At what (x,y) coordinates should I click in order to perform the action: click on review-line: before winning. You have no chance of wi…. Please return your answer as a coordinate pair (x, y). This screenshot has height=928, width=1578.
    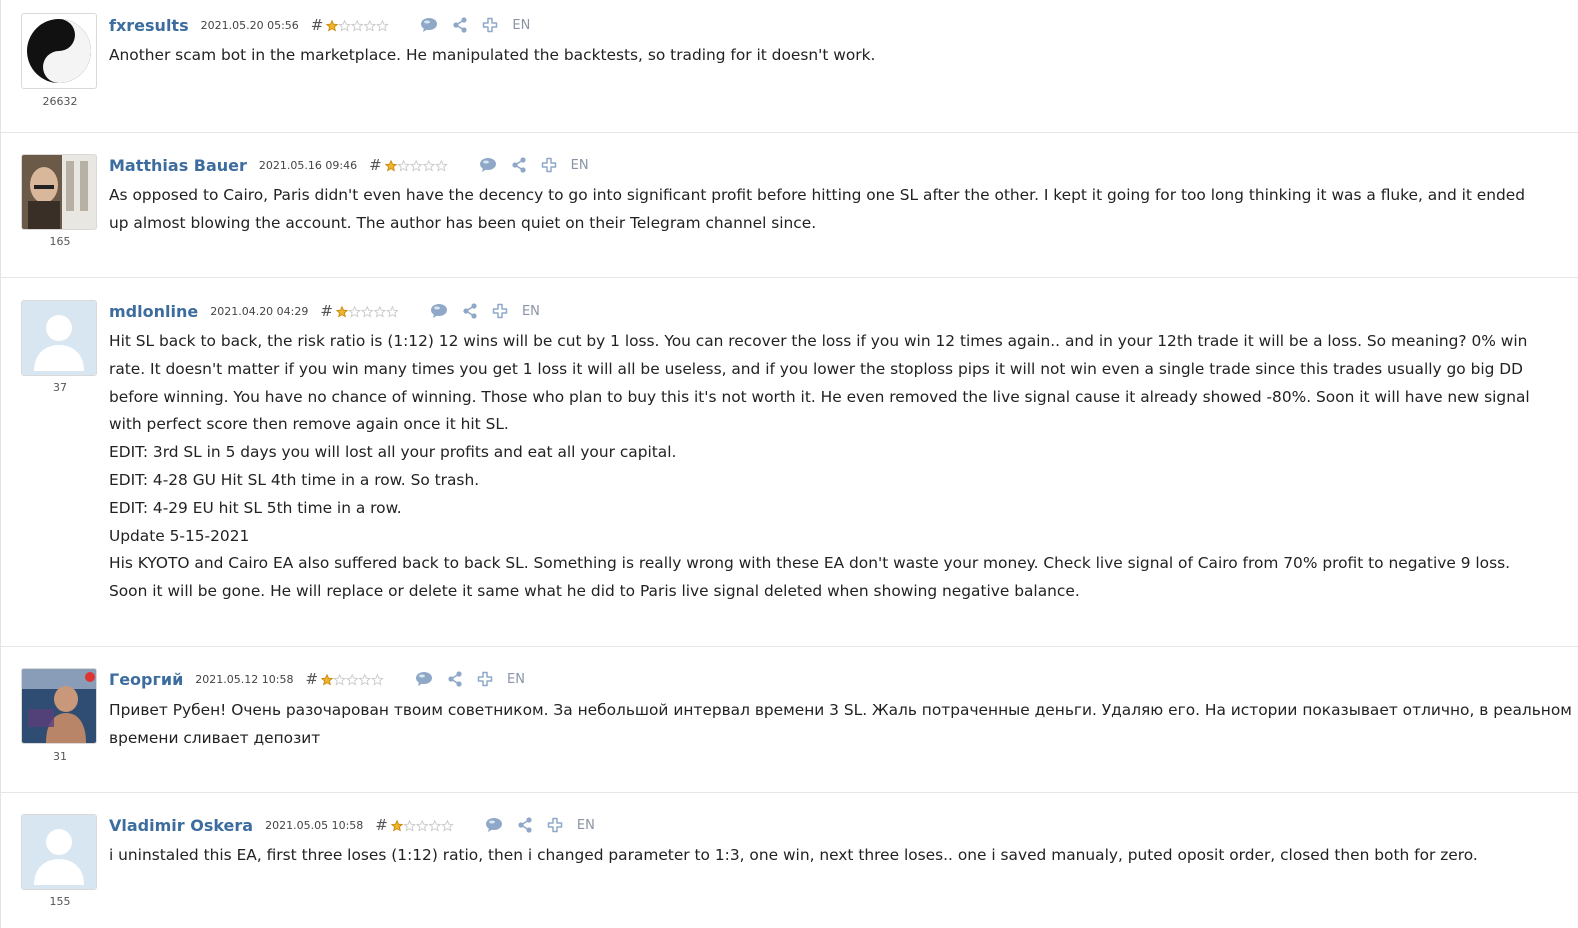
    Looking at the image, I should click on (819, 396).